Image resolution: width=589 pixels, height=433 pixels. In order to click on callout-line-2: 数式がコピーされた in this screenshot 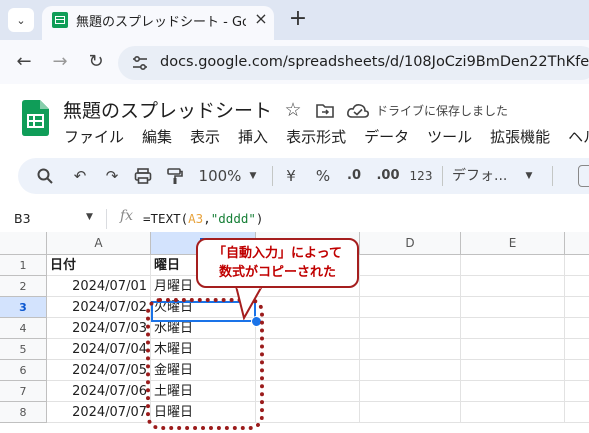, I will do `click(277, 272)`.